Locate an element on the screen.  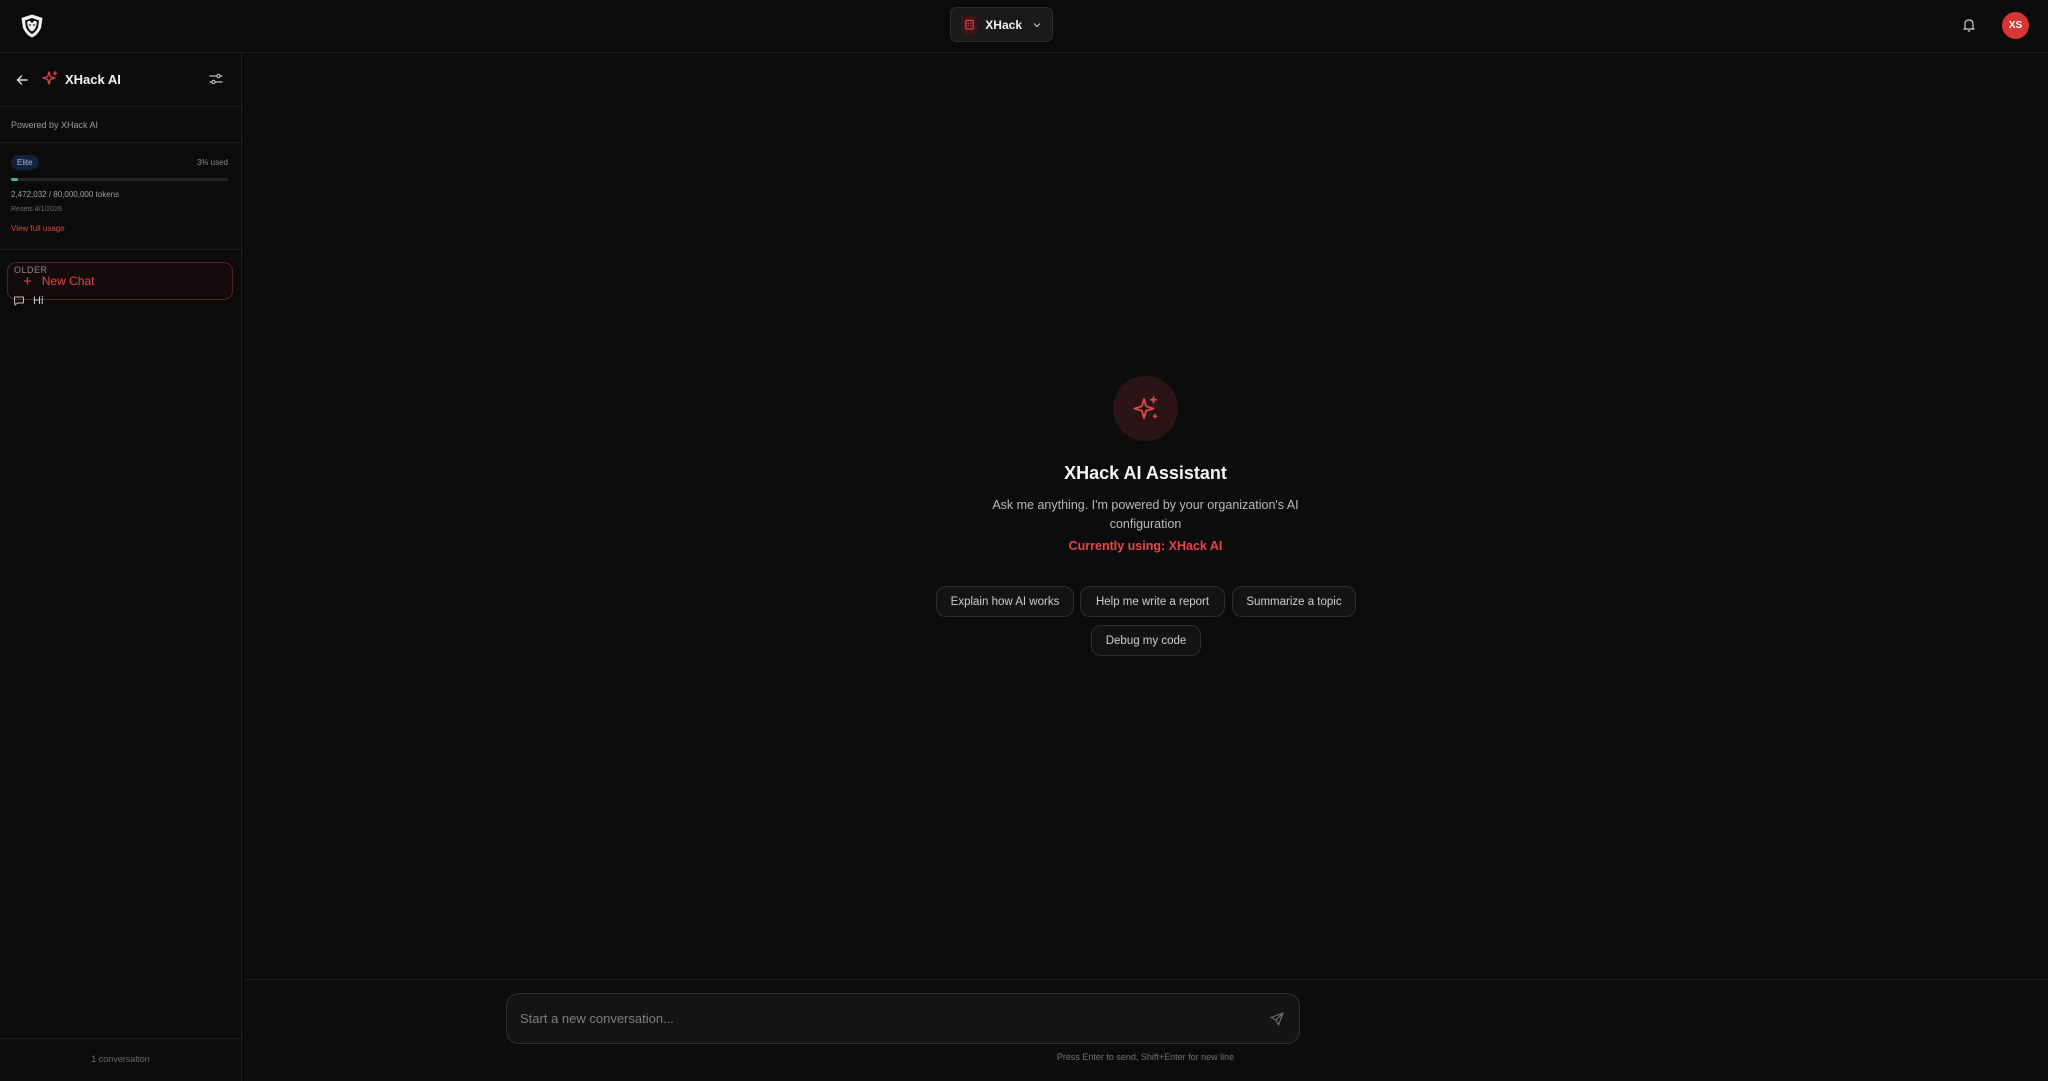
suggestion-chip: Explain how AI works is located at coordinates (1005, 601).